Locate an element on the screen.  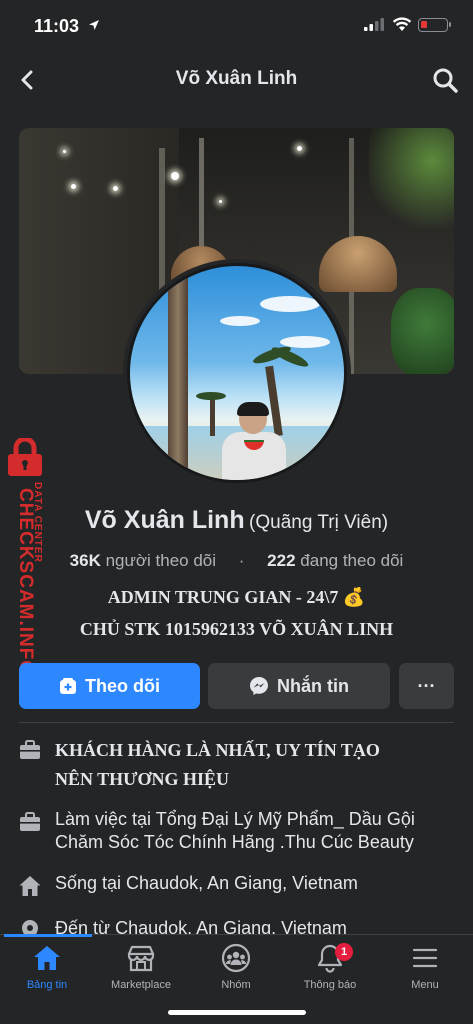
tab-menu: Menu is located at coordinates (425, 967).